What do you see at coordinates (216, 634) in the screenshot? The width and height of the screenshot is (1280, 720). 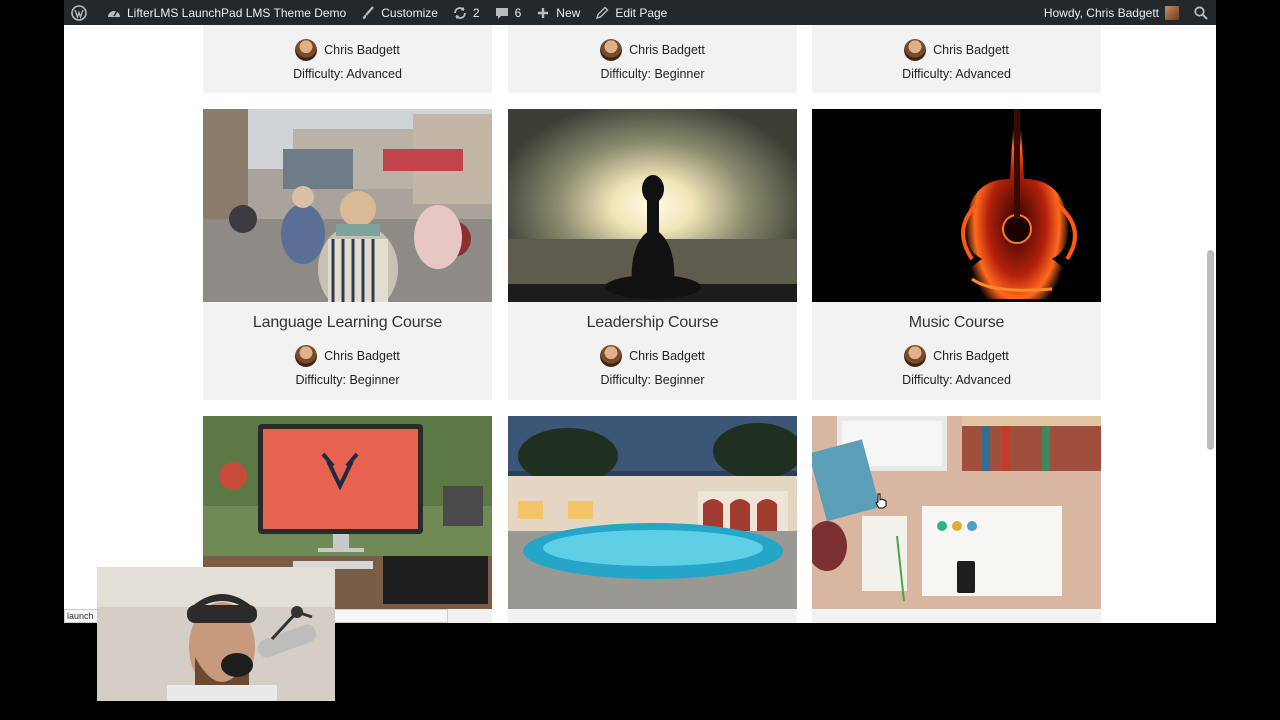 I see `webcam-video-overlay` at bounding box center [216, 634].